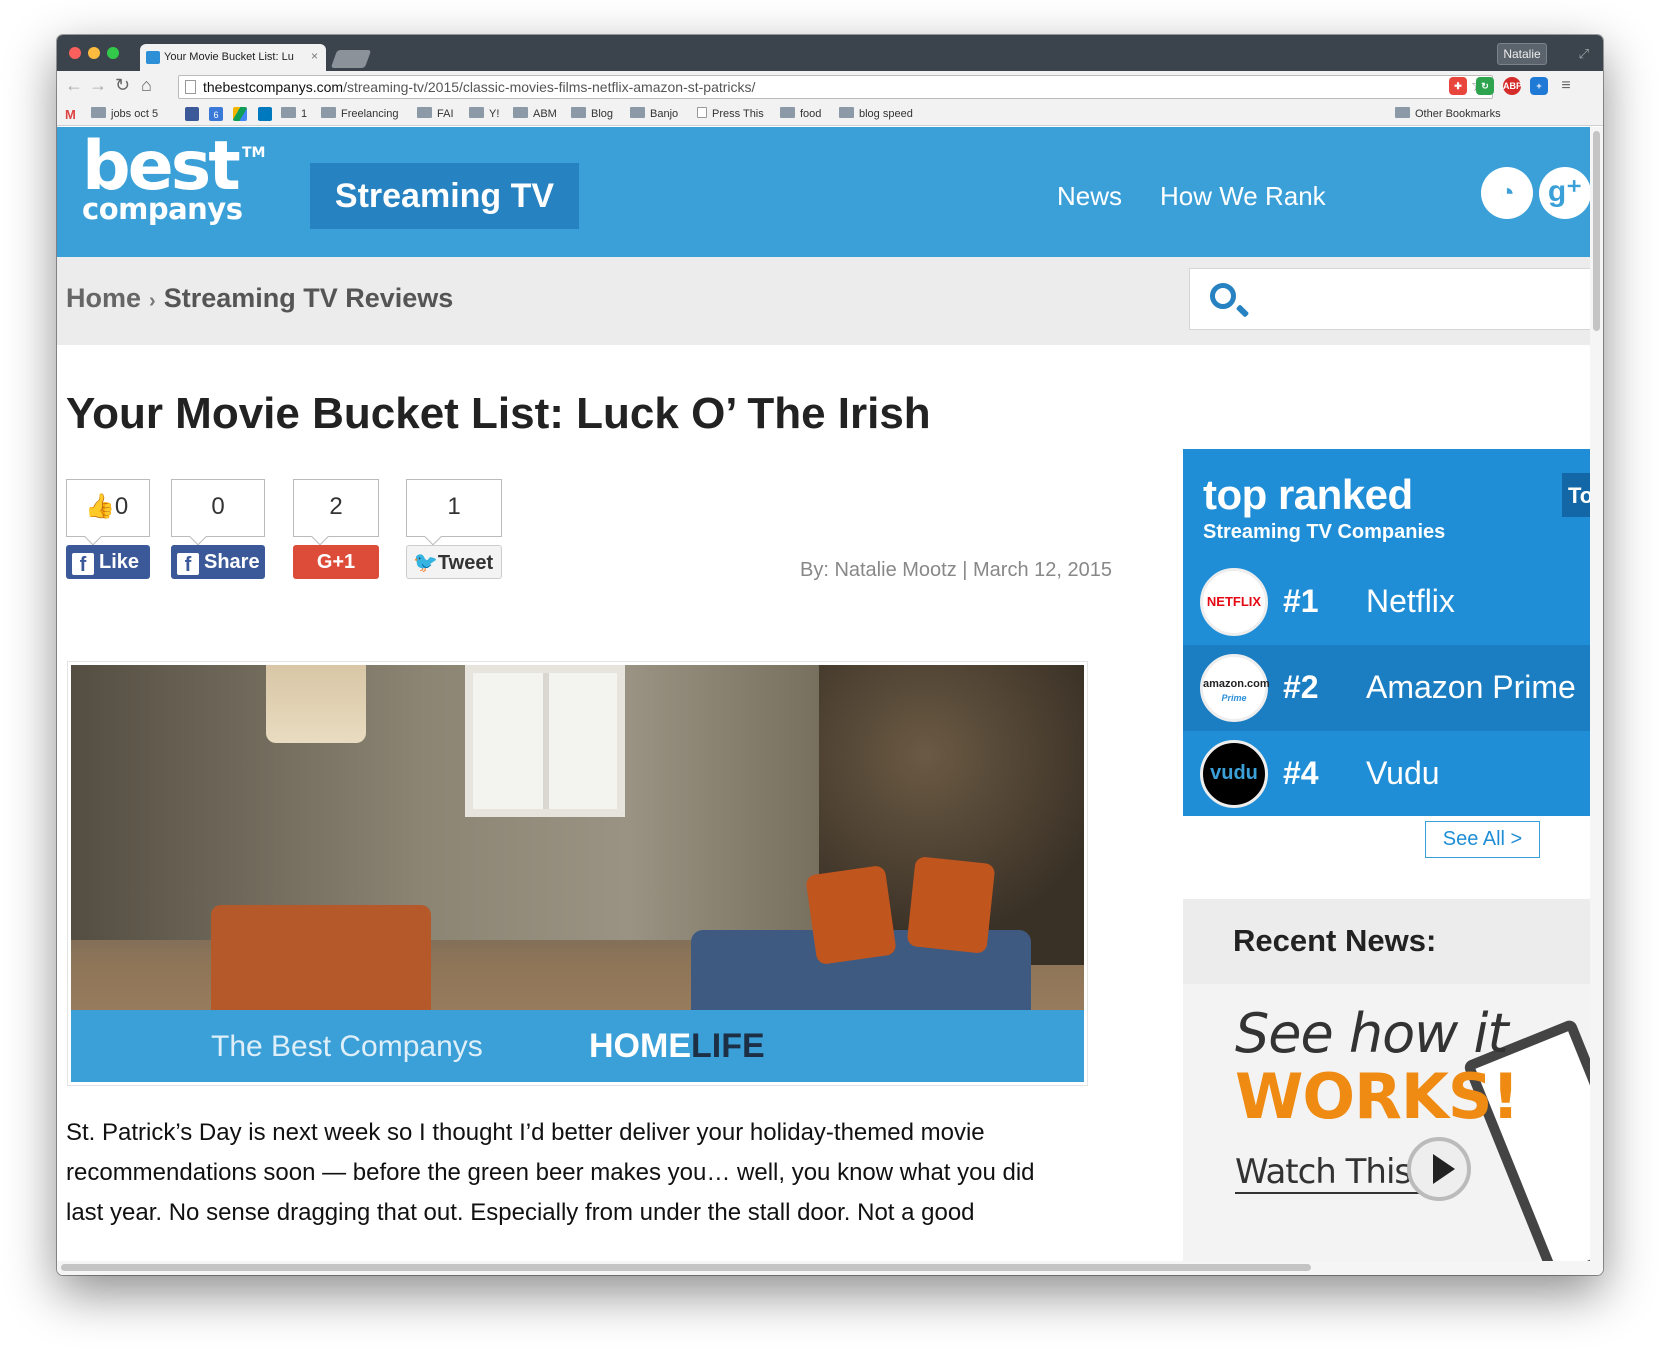 The width and height of the screenshot is (1661, 1356). What do you see at coordinates (1330, 1173) in the screenshot?
I see `watch-this-link: Watch This!` at bounding box center [1330, 1173].